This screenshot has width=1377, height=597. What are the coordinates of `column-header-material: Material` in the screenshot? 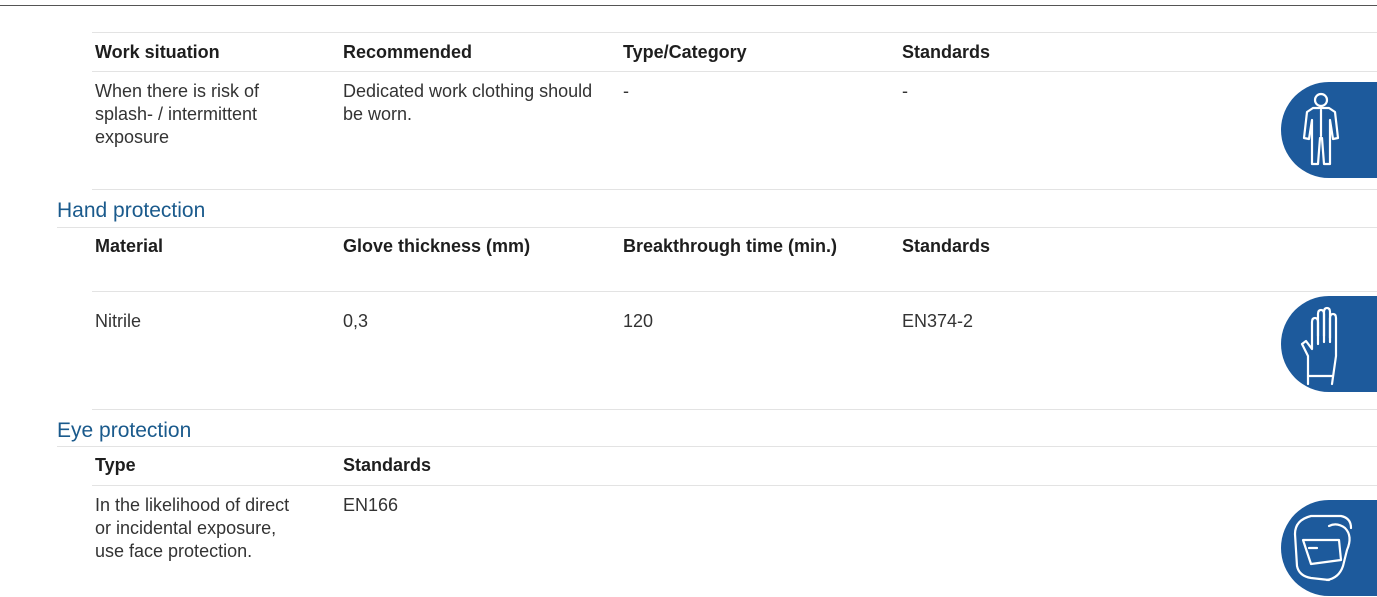 It's located at (129, 246).